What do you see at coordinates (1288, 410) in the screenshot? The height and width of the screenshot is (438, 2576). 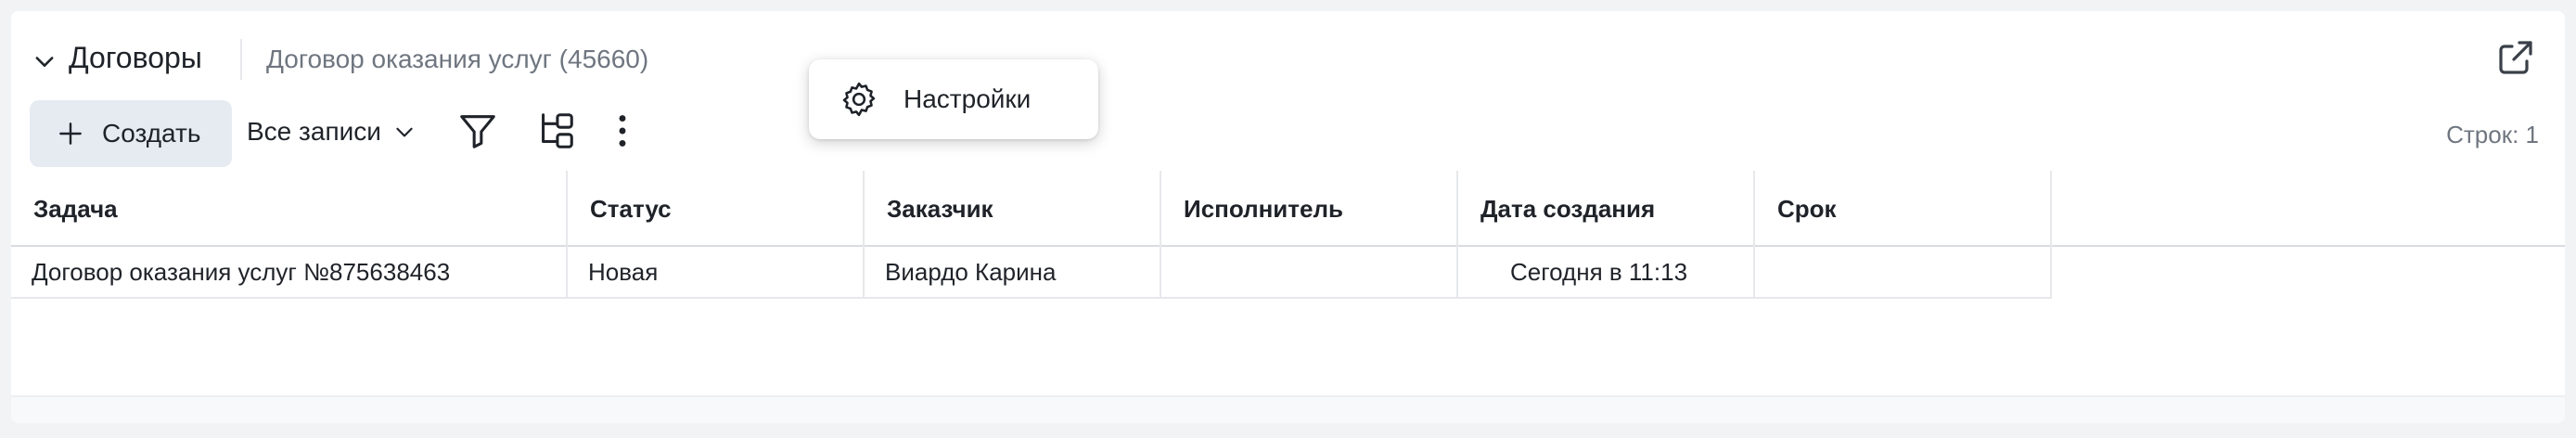 I see `horizontal-scrollbar` at bounding box center [1288, 410].